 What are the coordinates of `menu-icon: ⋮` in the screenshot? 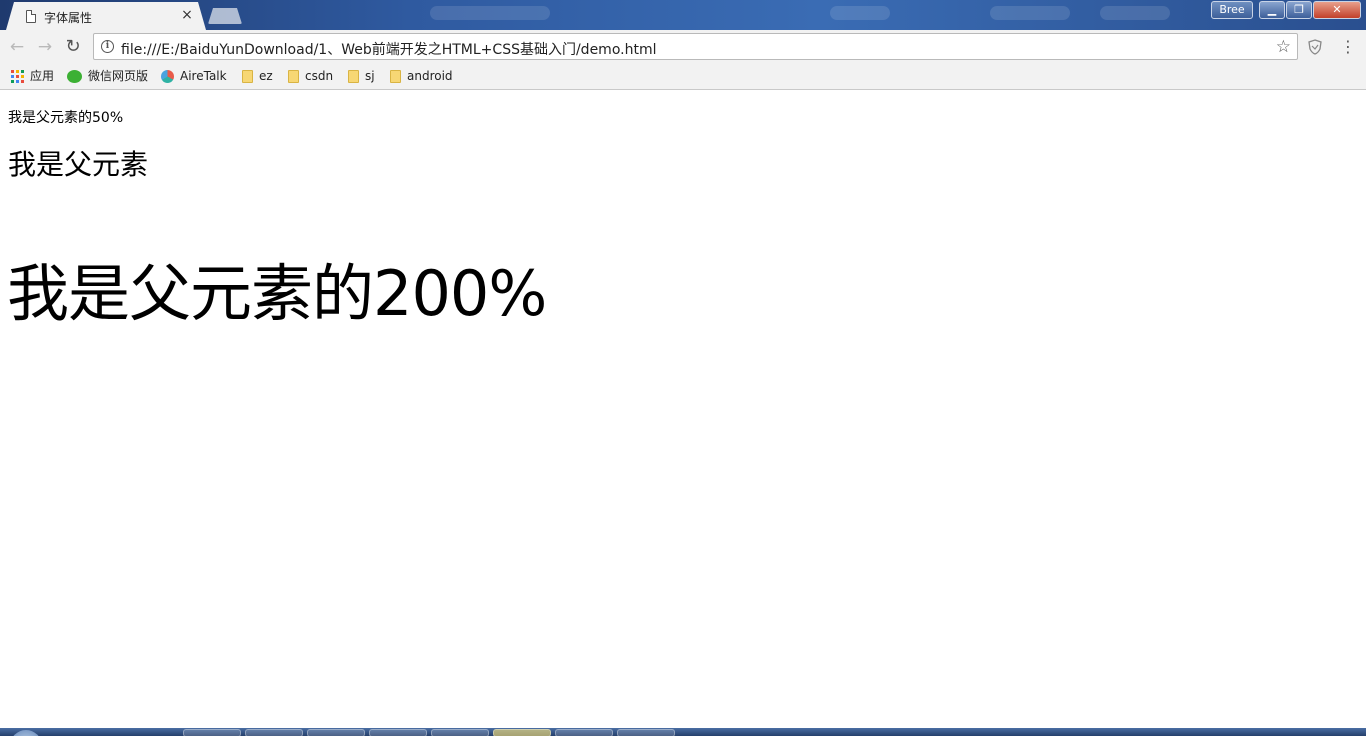 It's located at (1348, 47).